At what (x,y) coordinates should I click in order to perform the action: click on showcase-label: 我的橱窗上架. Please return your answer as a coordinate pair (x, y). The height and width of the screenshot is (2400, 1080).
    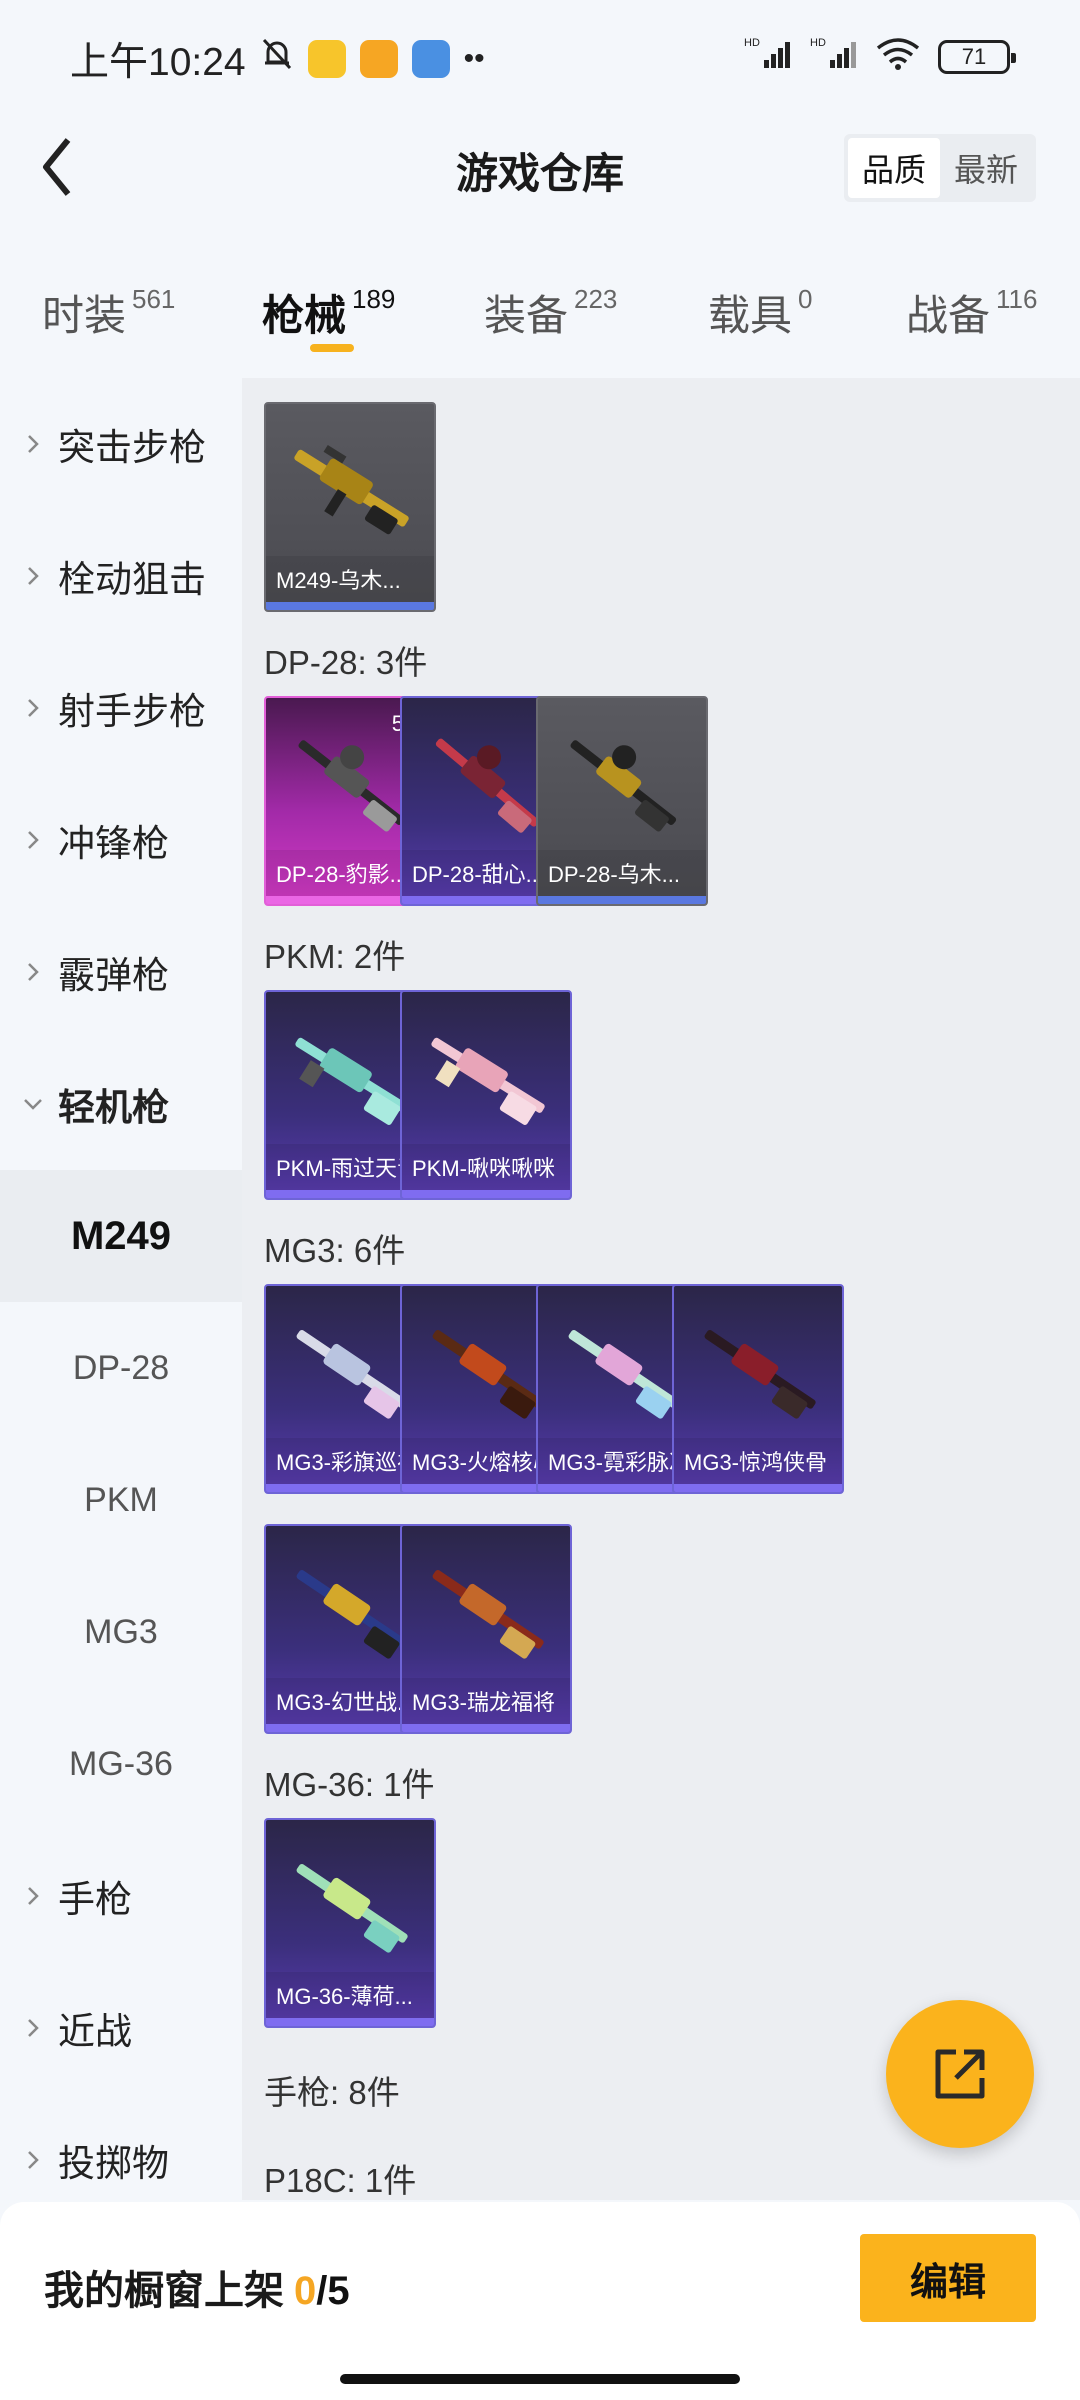
    Looking at the image, I should click on (164, 2291).